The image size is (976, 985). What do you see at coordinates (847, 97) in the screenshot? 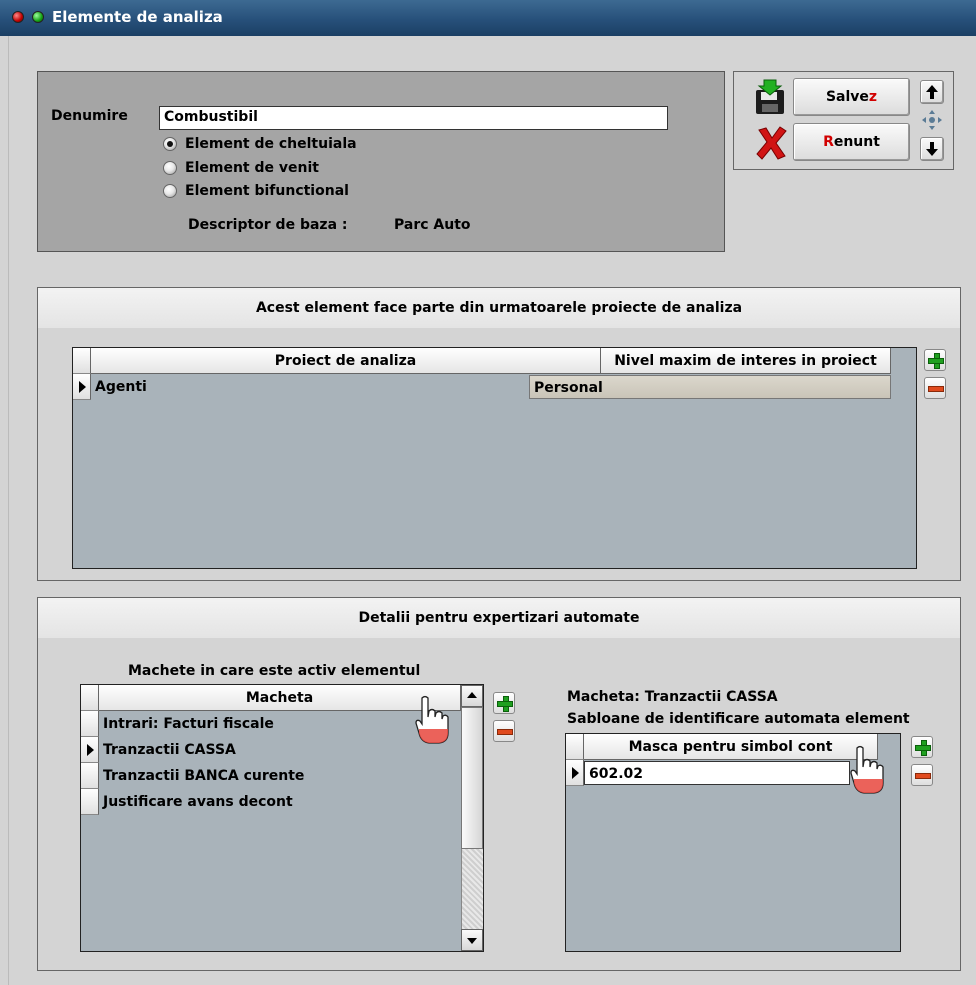
I see `save-button-label: Salve` at bounding box center [847, 97].